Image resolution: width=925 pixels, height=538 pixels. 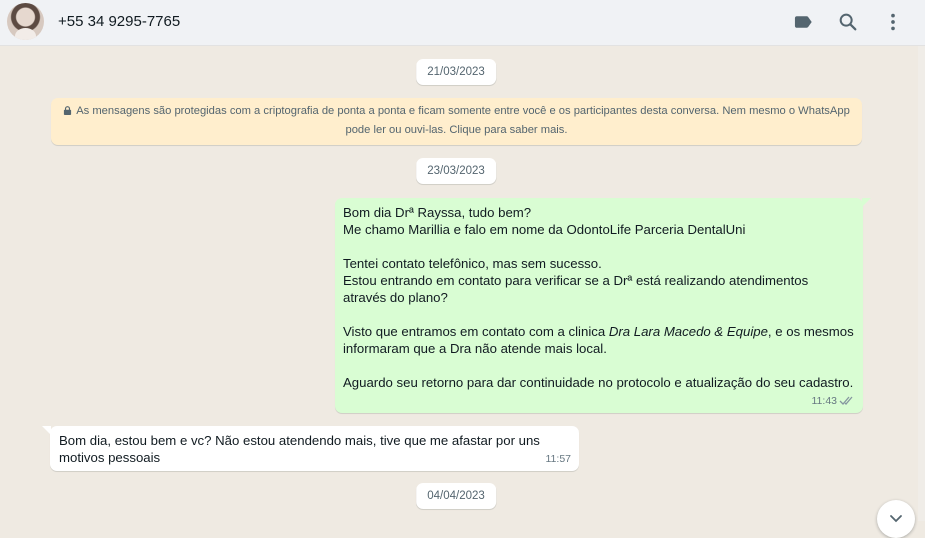 What do you see at coordinates (846, 400) in the screenshot?
I see `double-check-icon` at bounding box center [846, 400].